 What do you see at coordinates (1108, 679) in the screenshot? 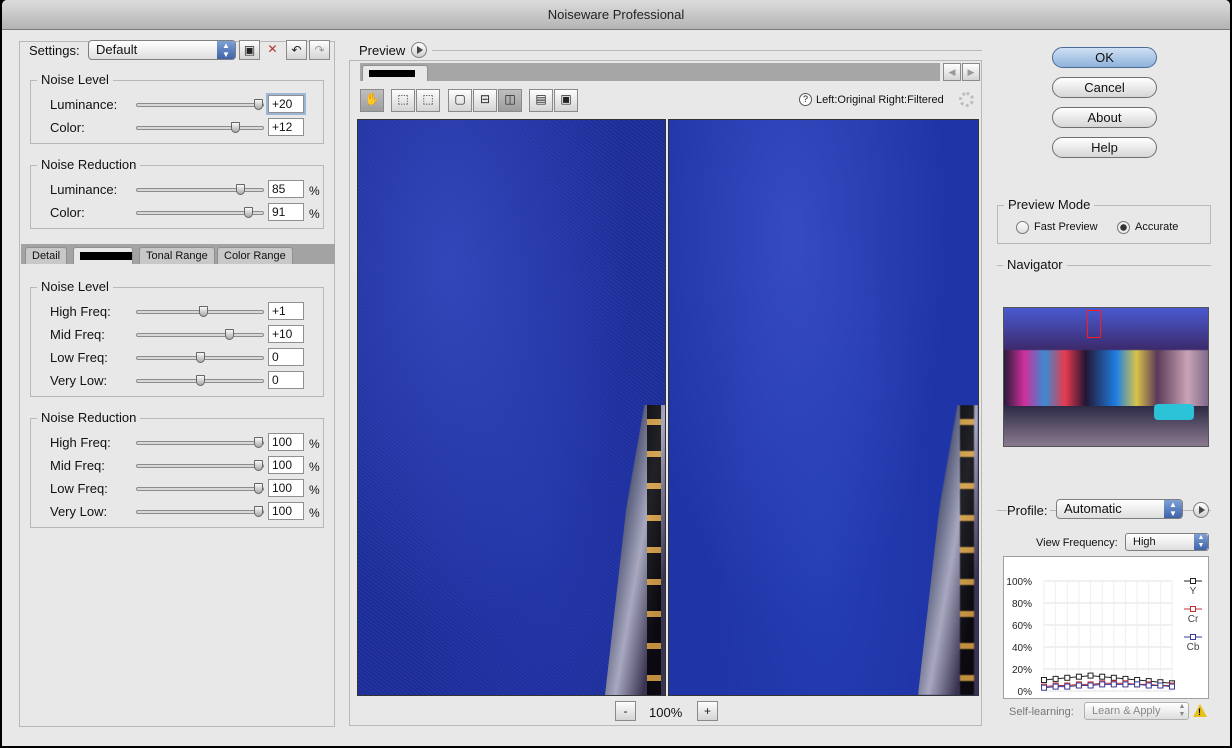
I see `series-line-y` at bounding box center [1108, 679].